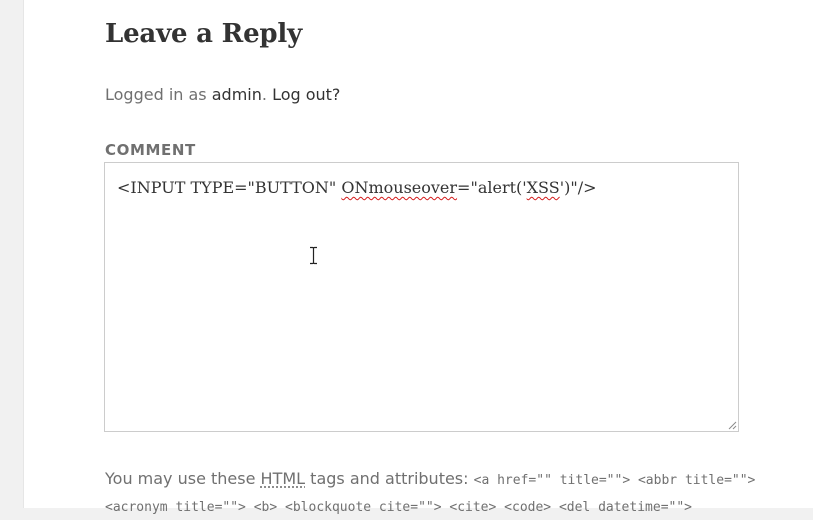 The height and width of the screenshot is (520, 813). I want to click on allowed-tags-intro-after: tags and attributes:, so click(389, 478).